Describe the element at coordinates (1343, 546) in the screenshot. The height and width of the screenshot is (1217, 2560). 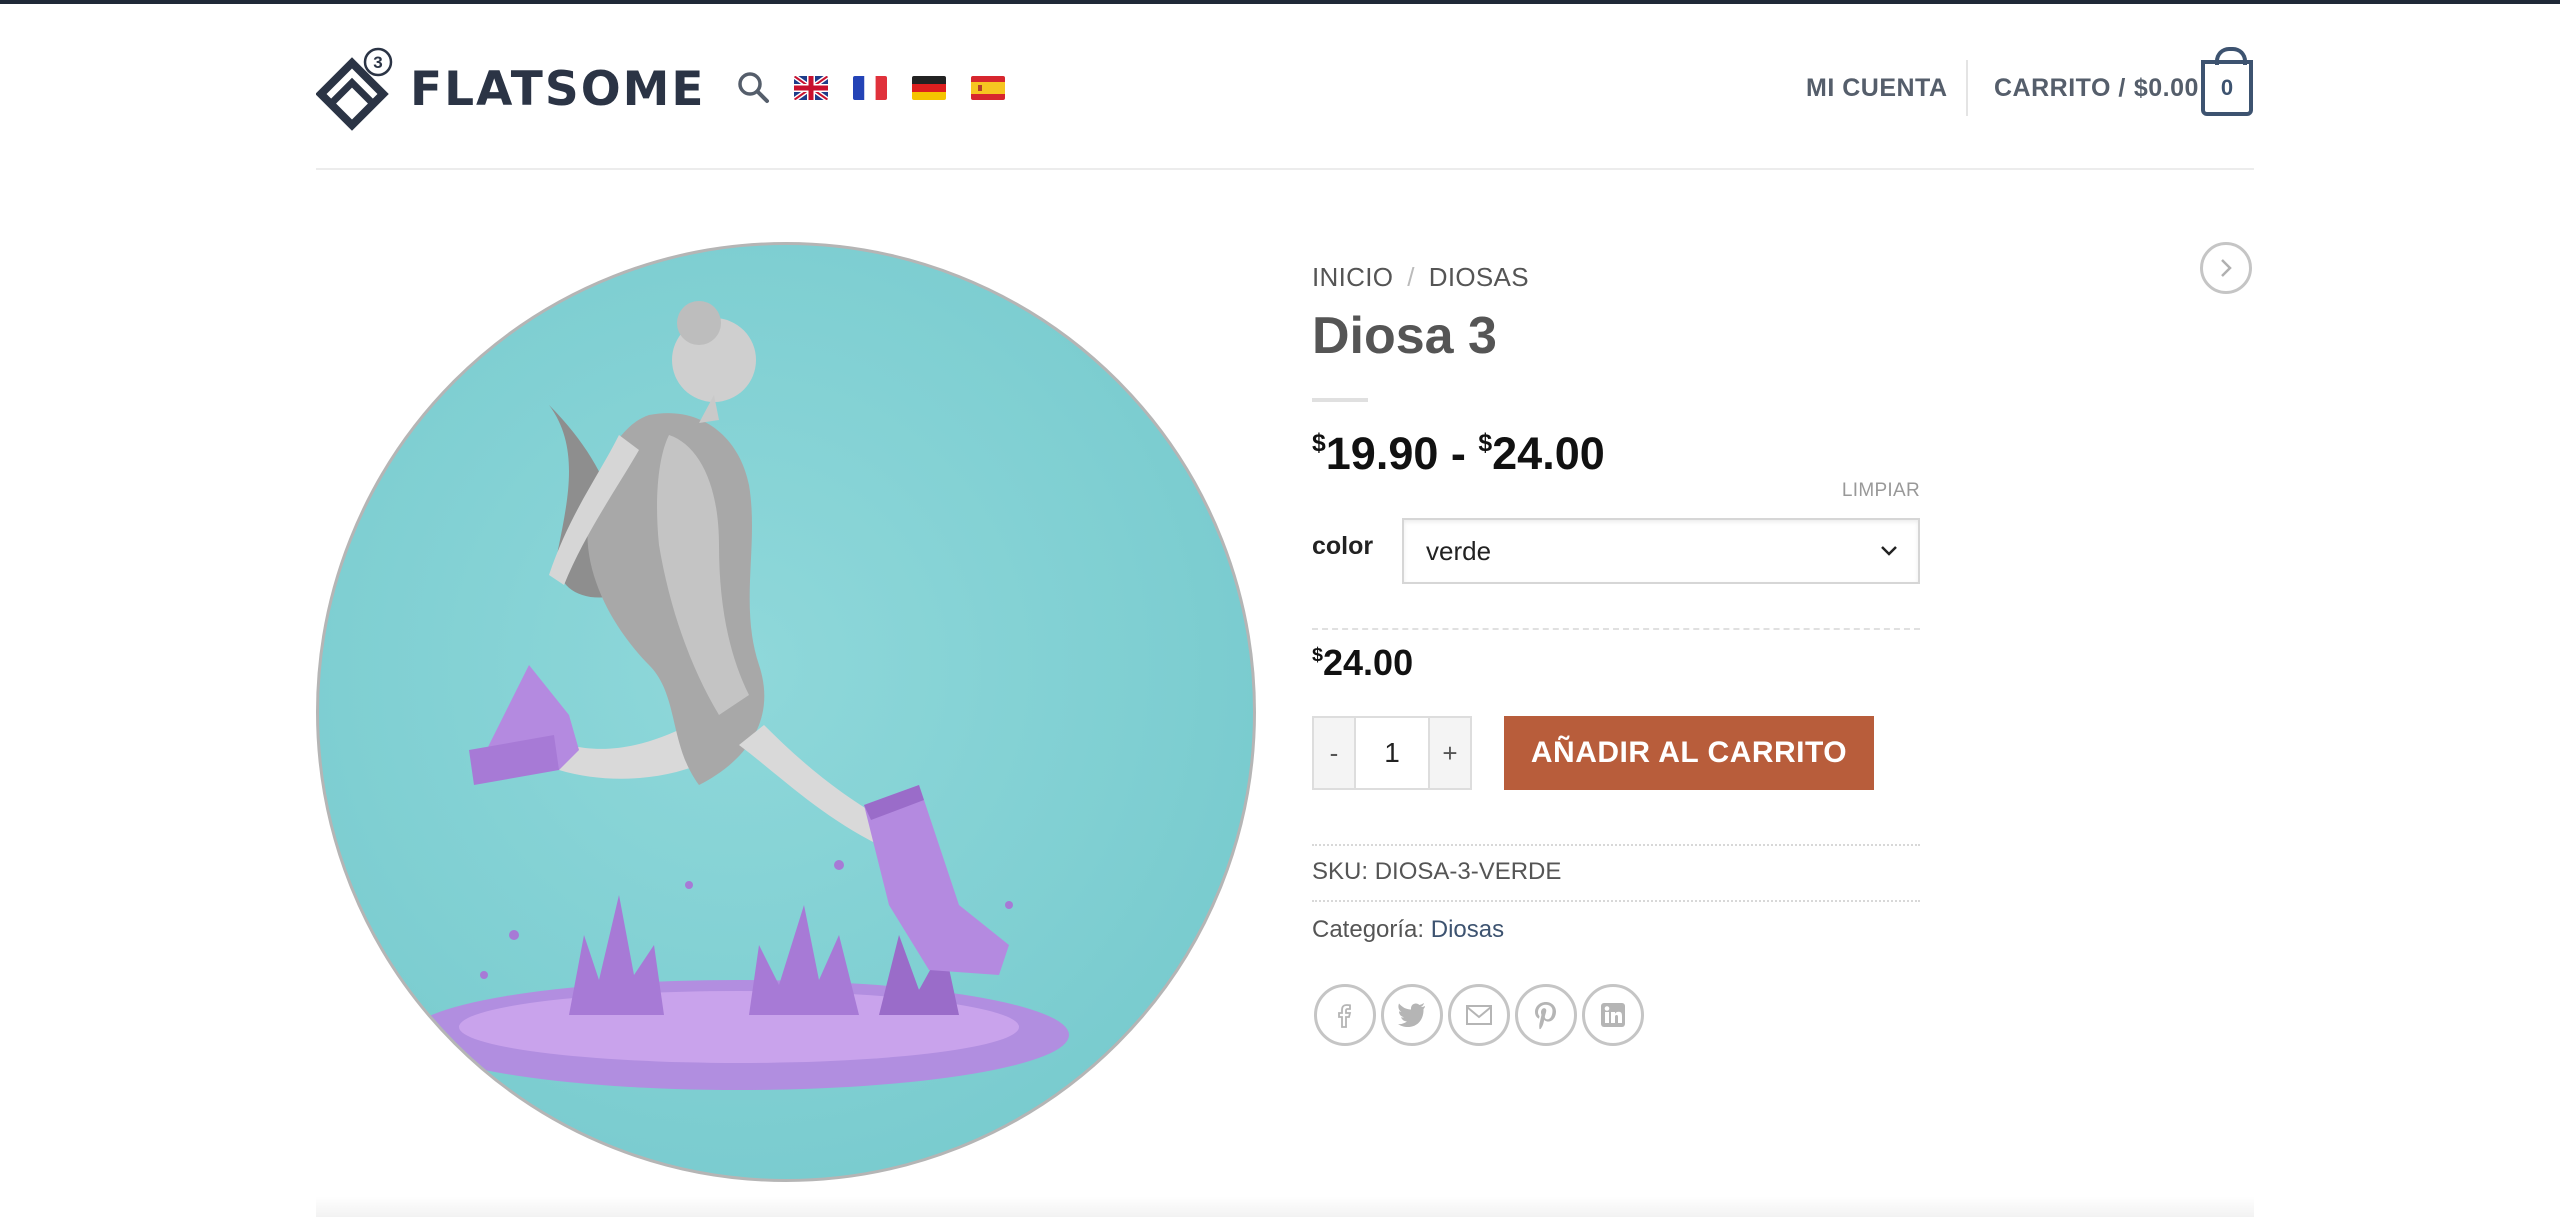
I see `color-attribute-label: color` at that location.